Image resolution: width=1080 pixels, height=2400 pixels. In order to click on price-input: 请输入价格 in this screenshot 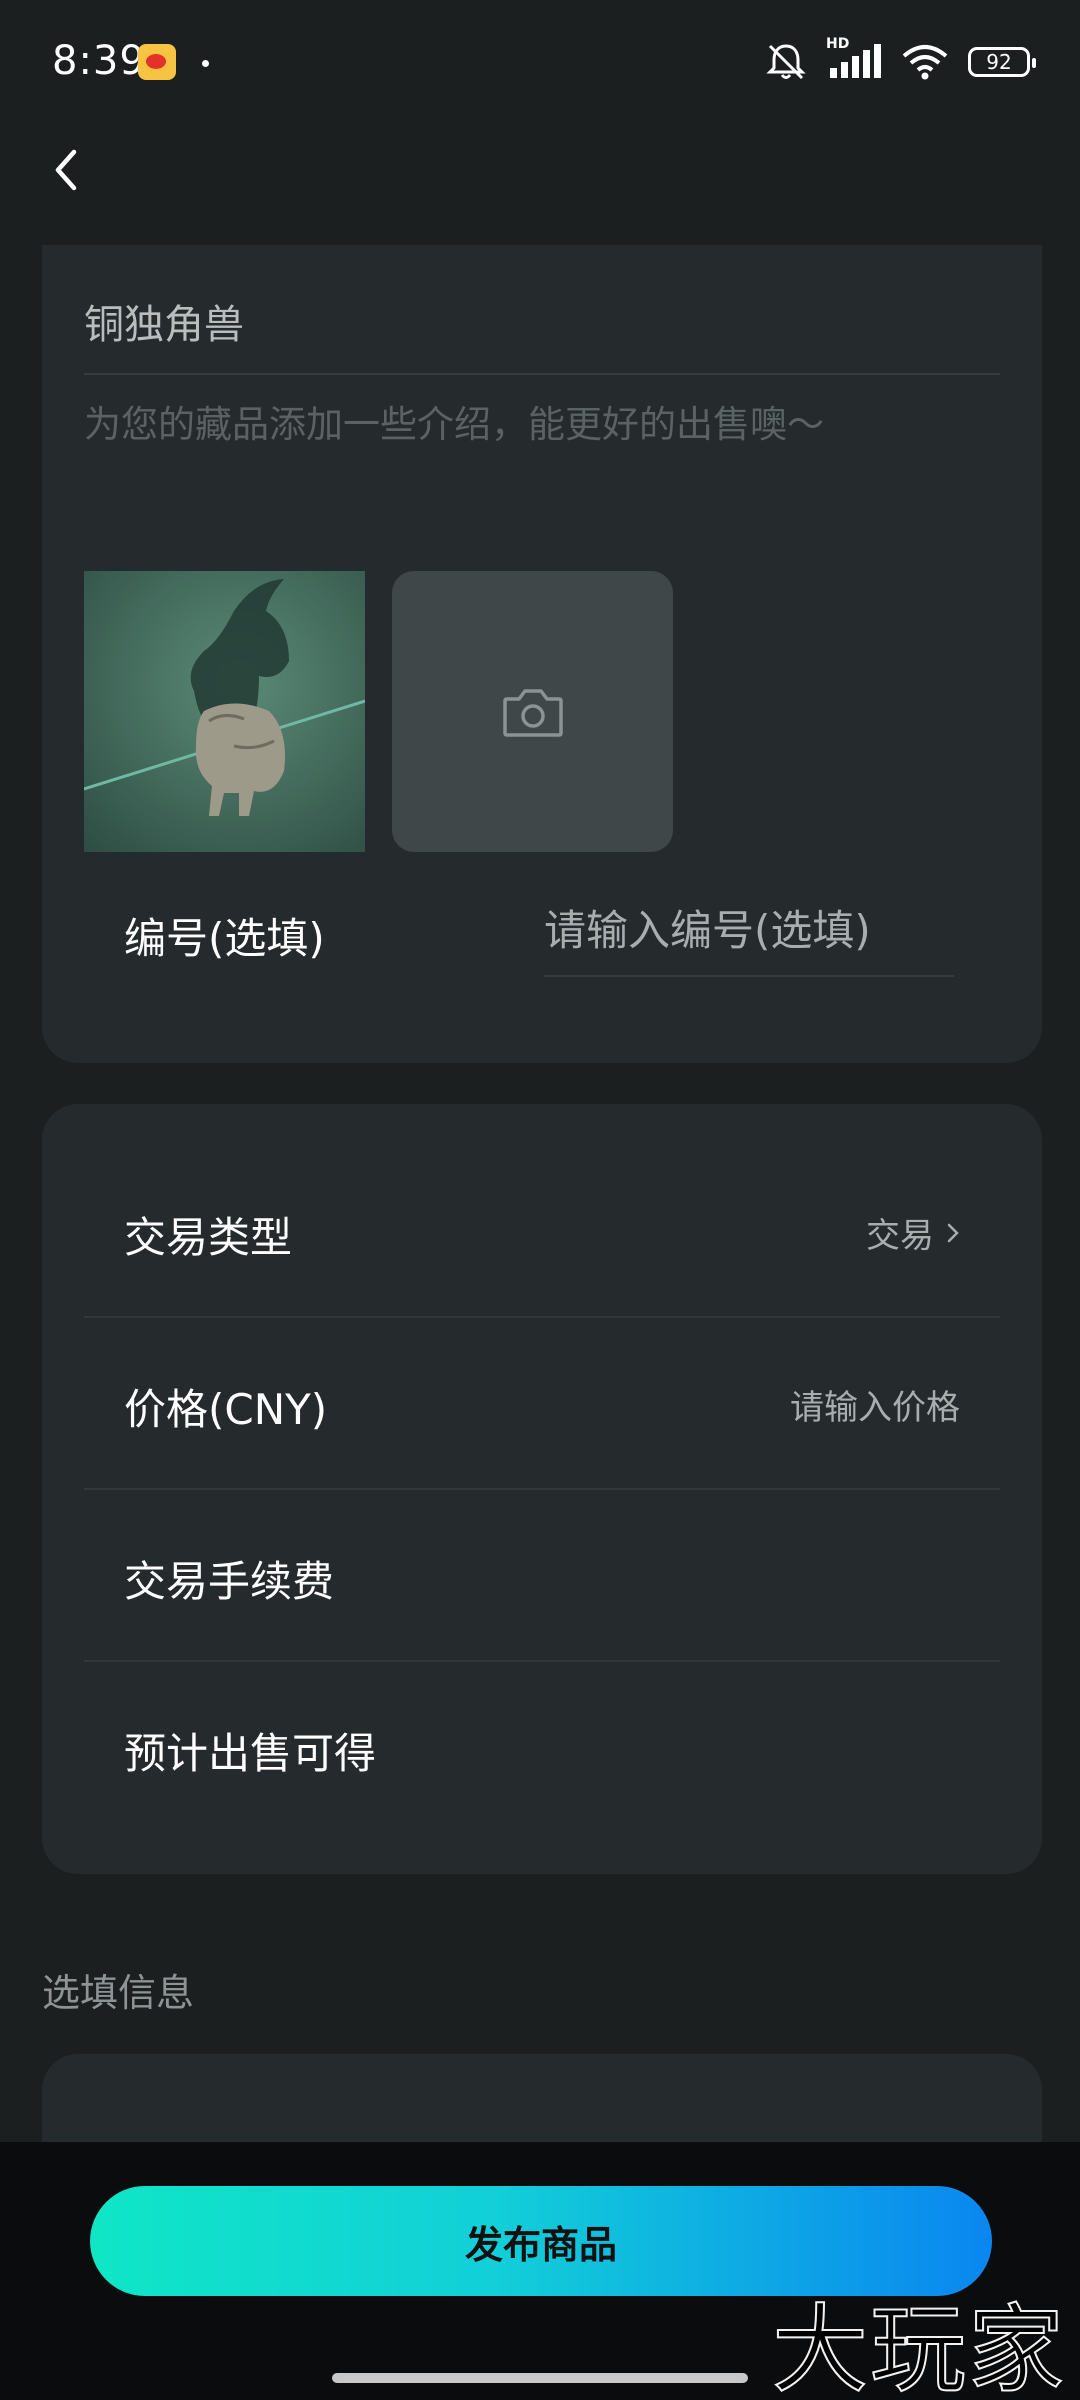, I will do `click(875, 1404)`.